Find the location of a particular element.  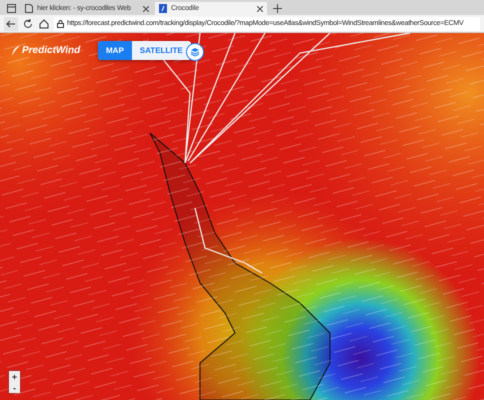

new-tab-icon is located at coordinates (277, 8).